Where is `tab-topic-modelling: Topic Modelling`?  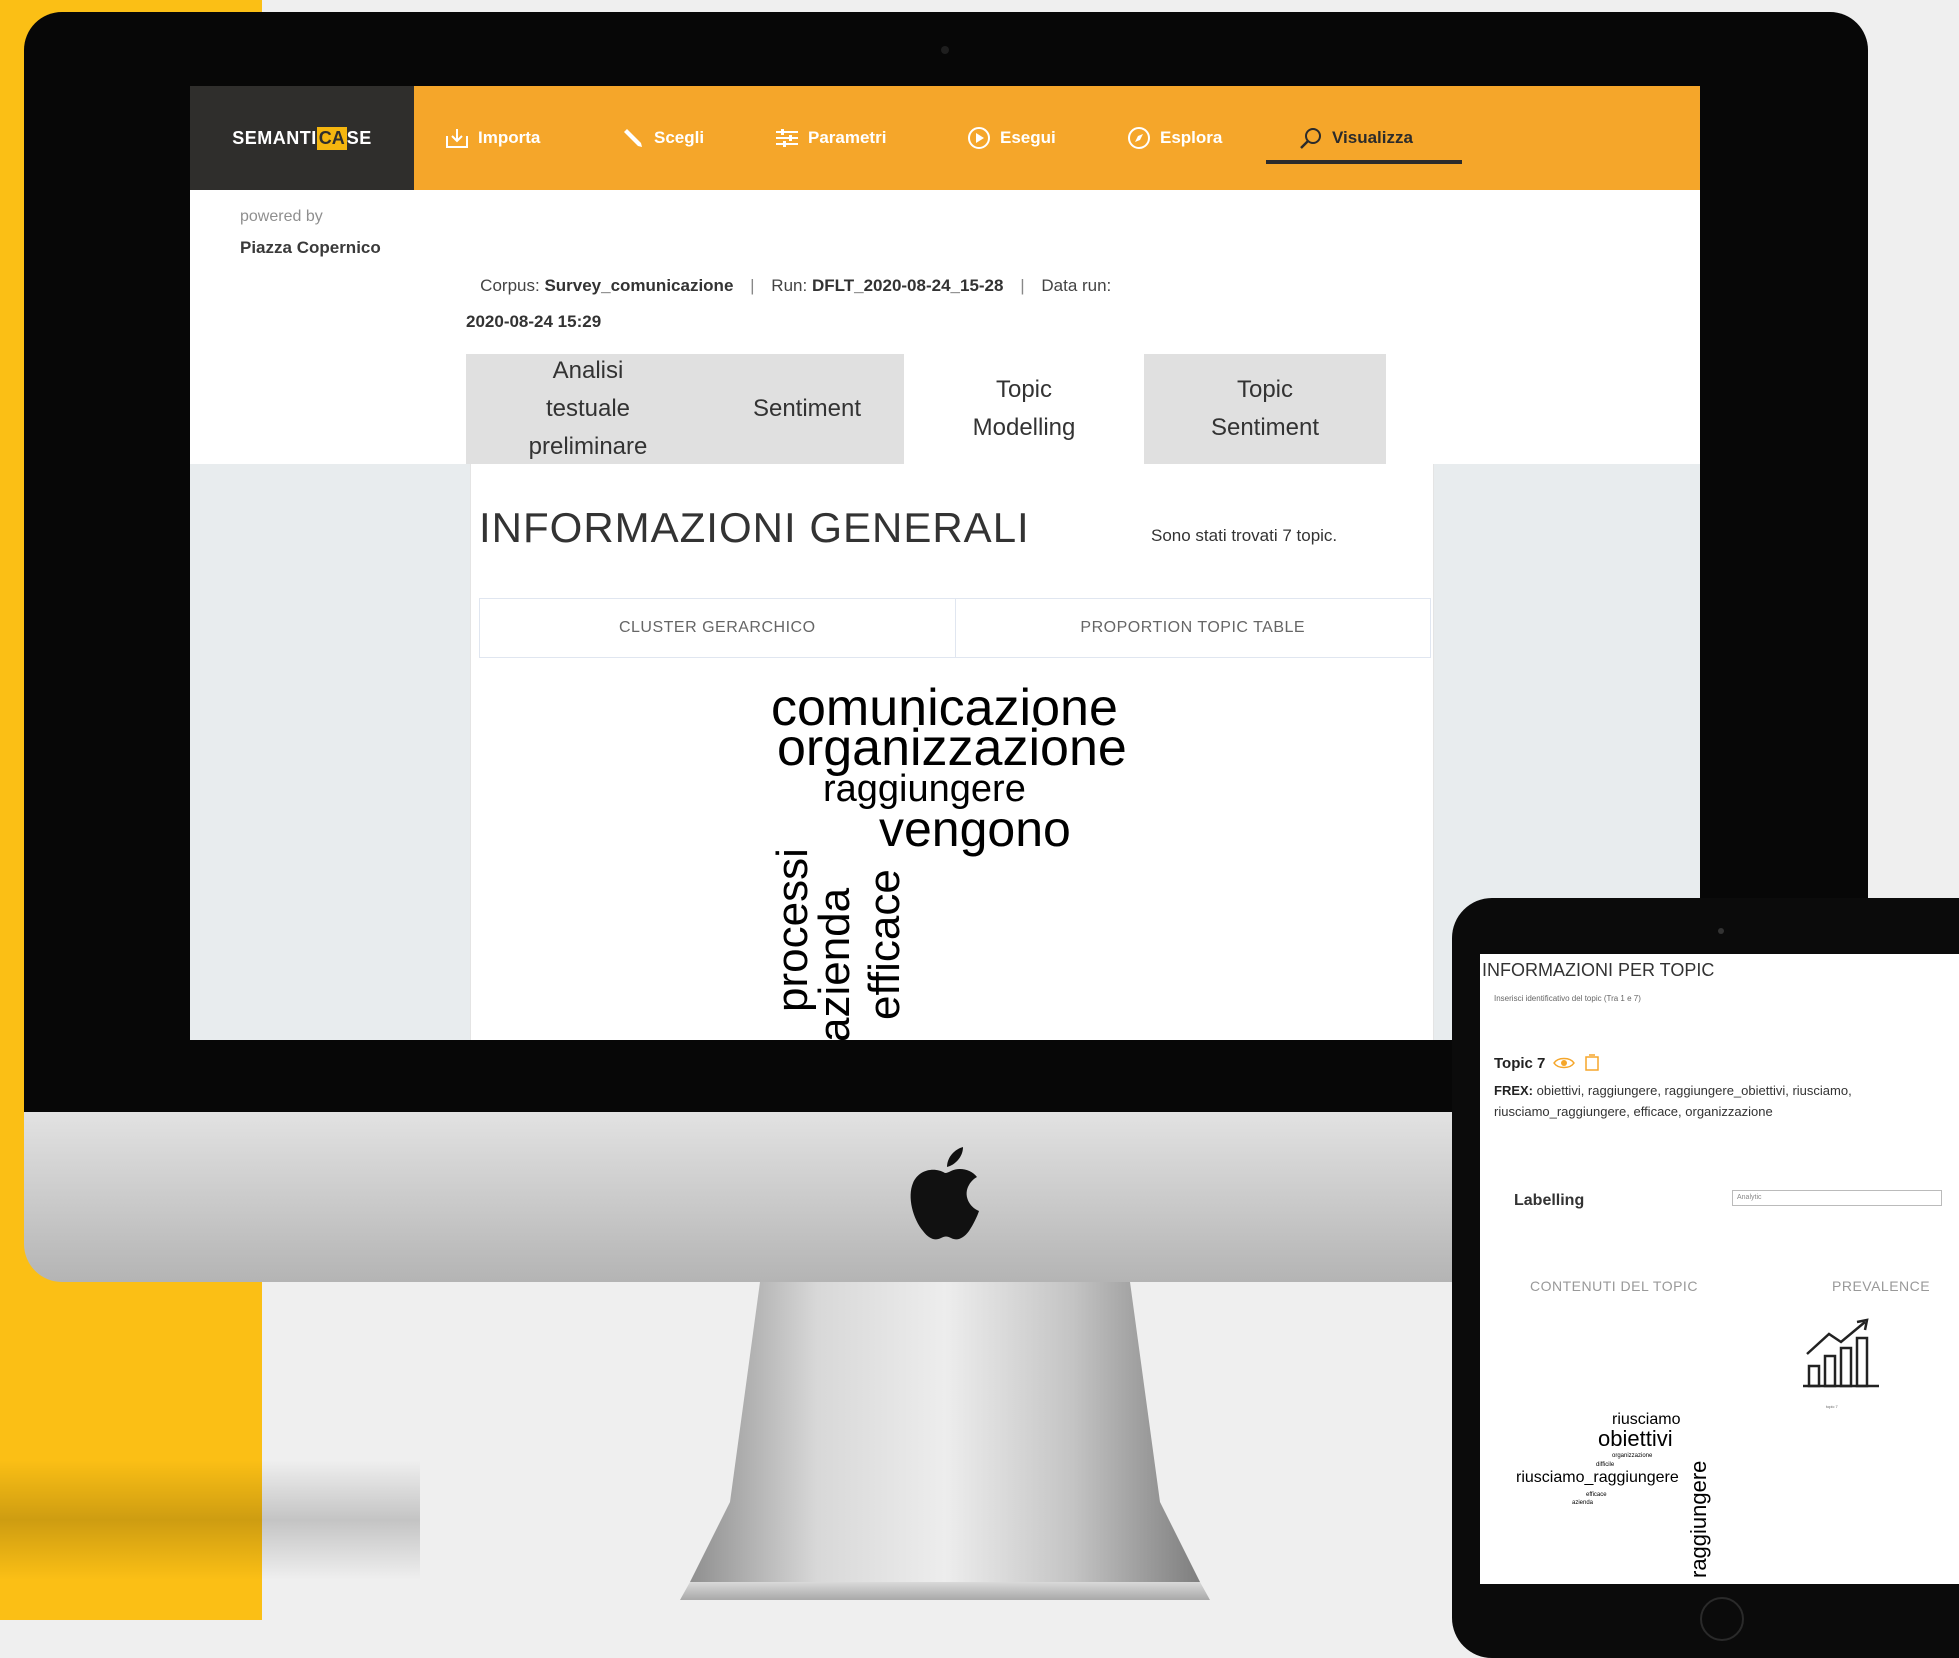 tab-topic-modelling: Topic Modelling is located at coordinates (1024, 409).